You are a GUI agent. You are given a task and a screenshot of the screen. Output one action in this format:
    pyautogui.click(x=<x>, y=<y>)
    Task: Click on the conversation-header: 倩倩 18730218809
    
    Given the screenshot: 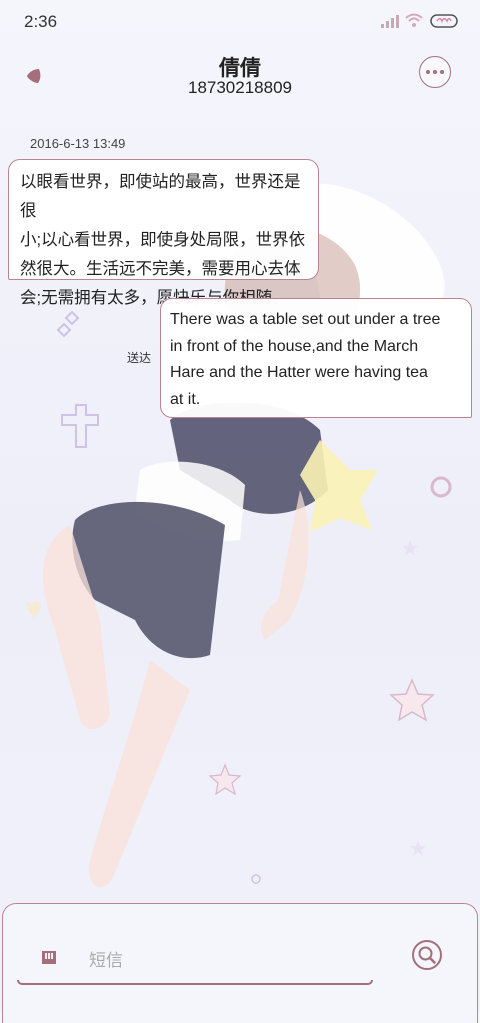 What is the action you would take?
    pyautogui.click(x=240, y=79)
    